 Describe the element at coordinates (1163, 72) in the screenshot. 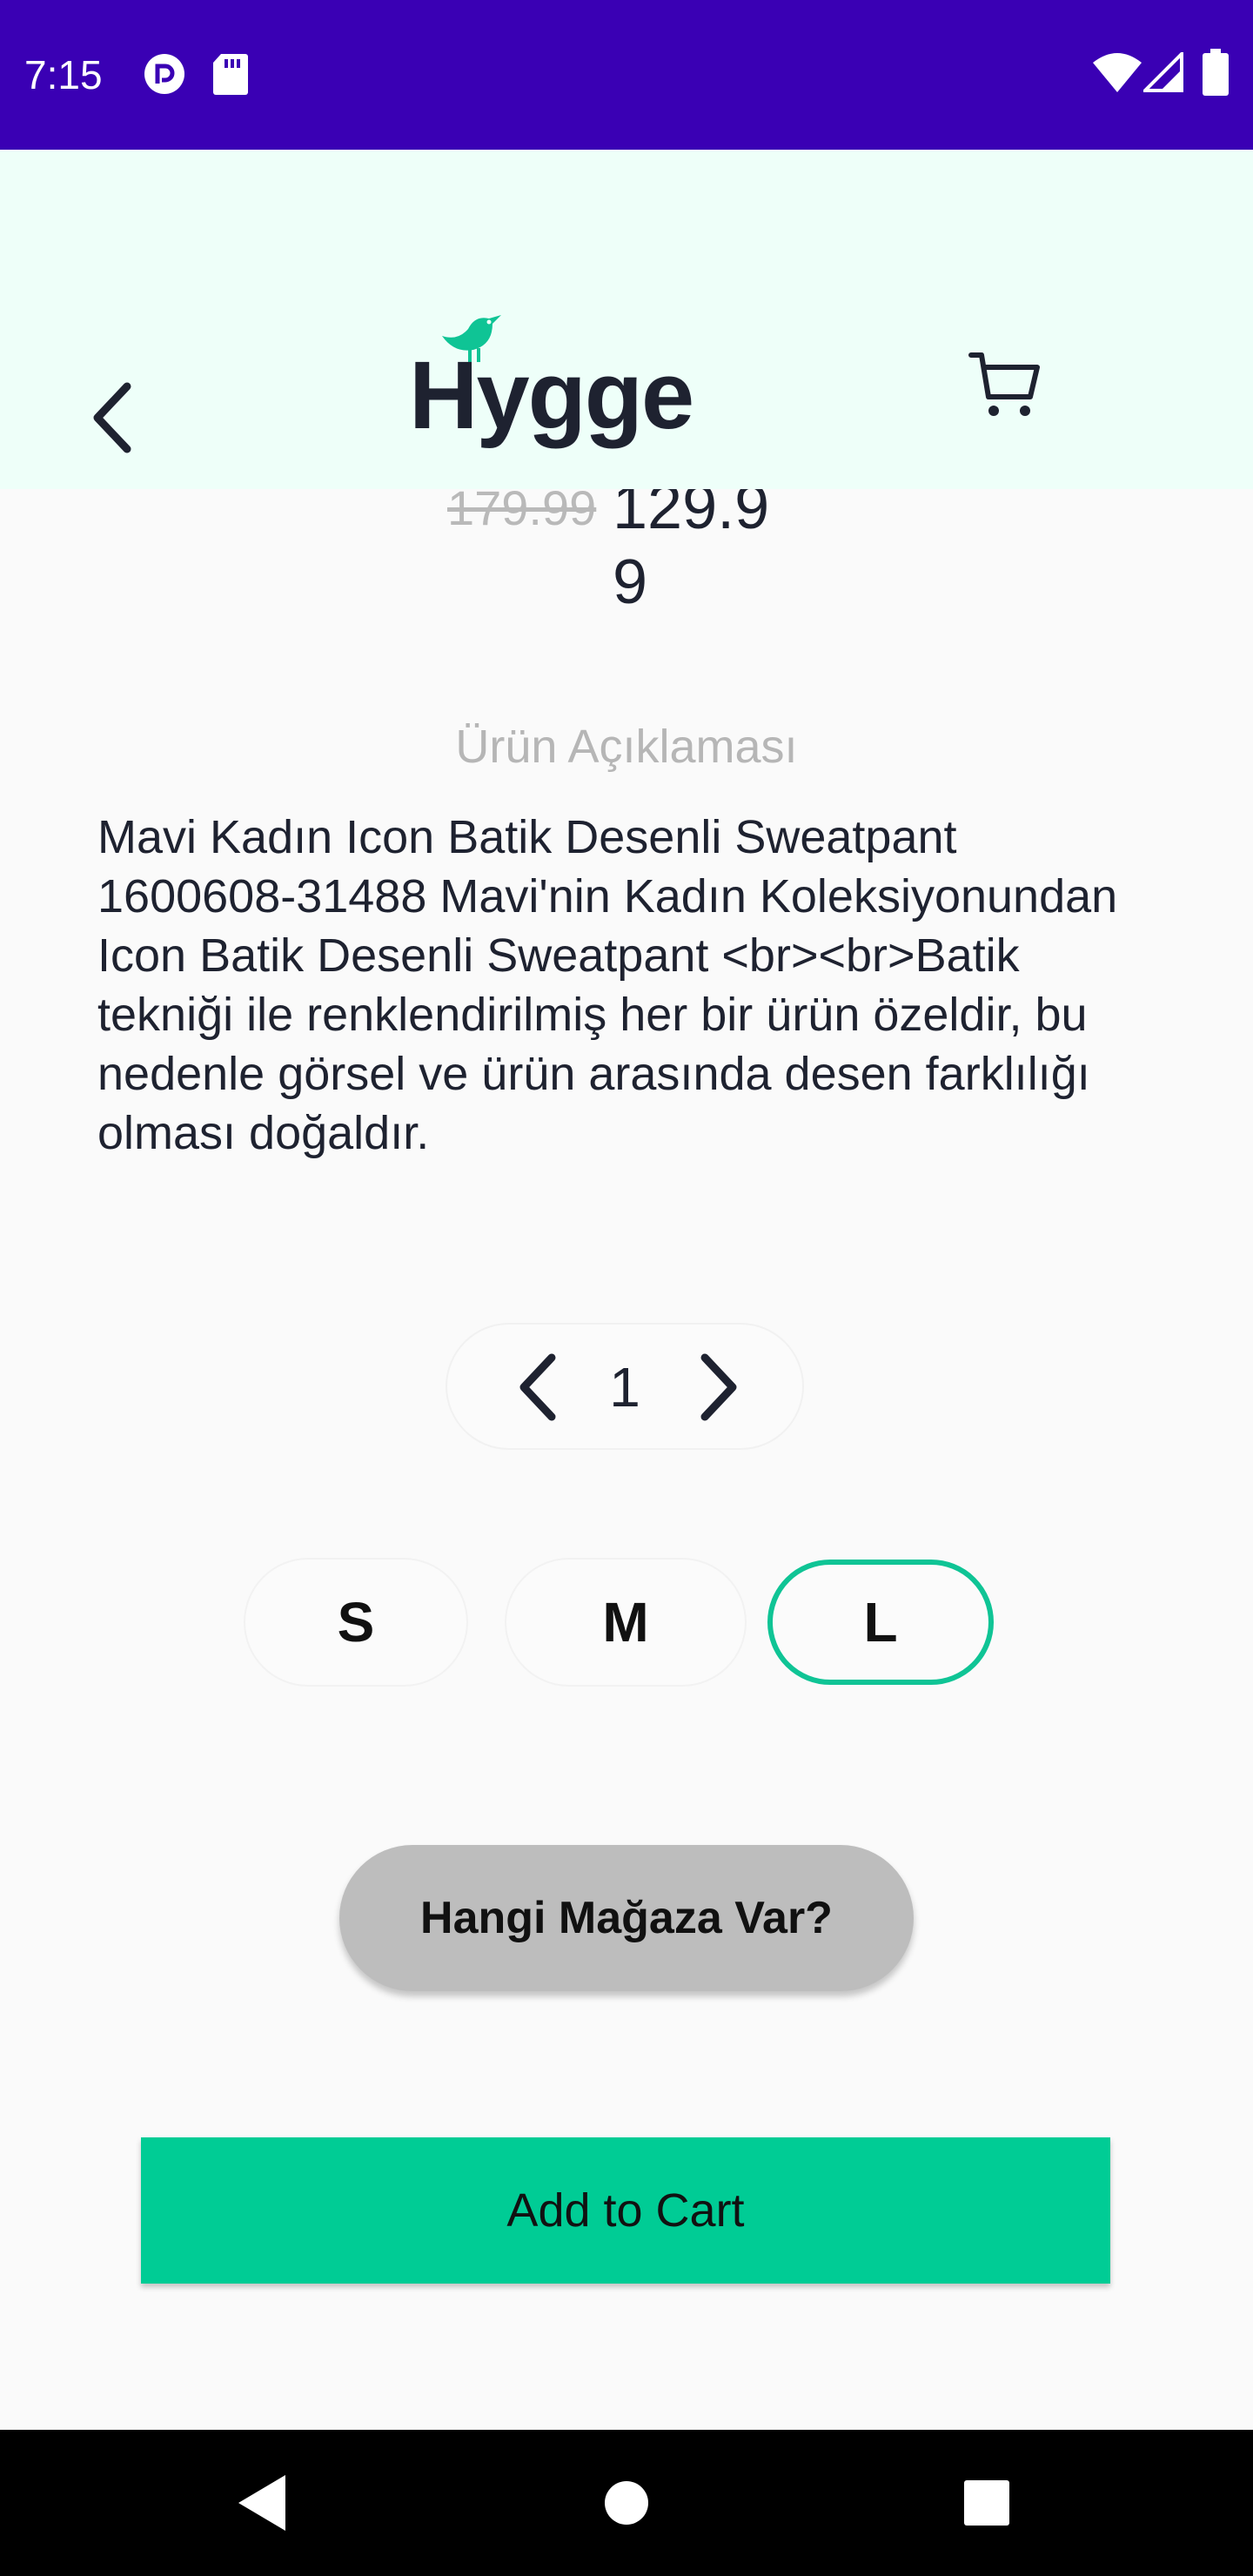

I see `signal-icon` at that location.